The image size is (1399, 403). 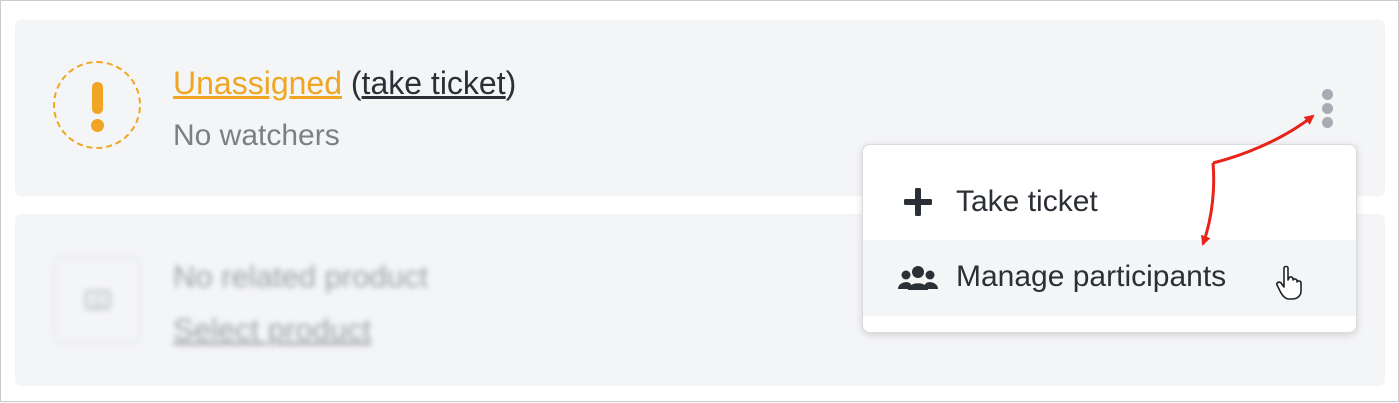 I want to click on camera-icon, so click(x=98, y=300).